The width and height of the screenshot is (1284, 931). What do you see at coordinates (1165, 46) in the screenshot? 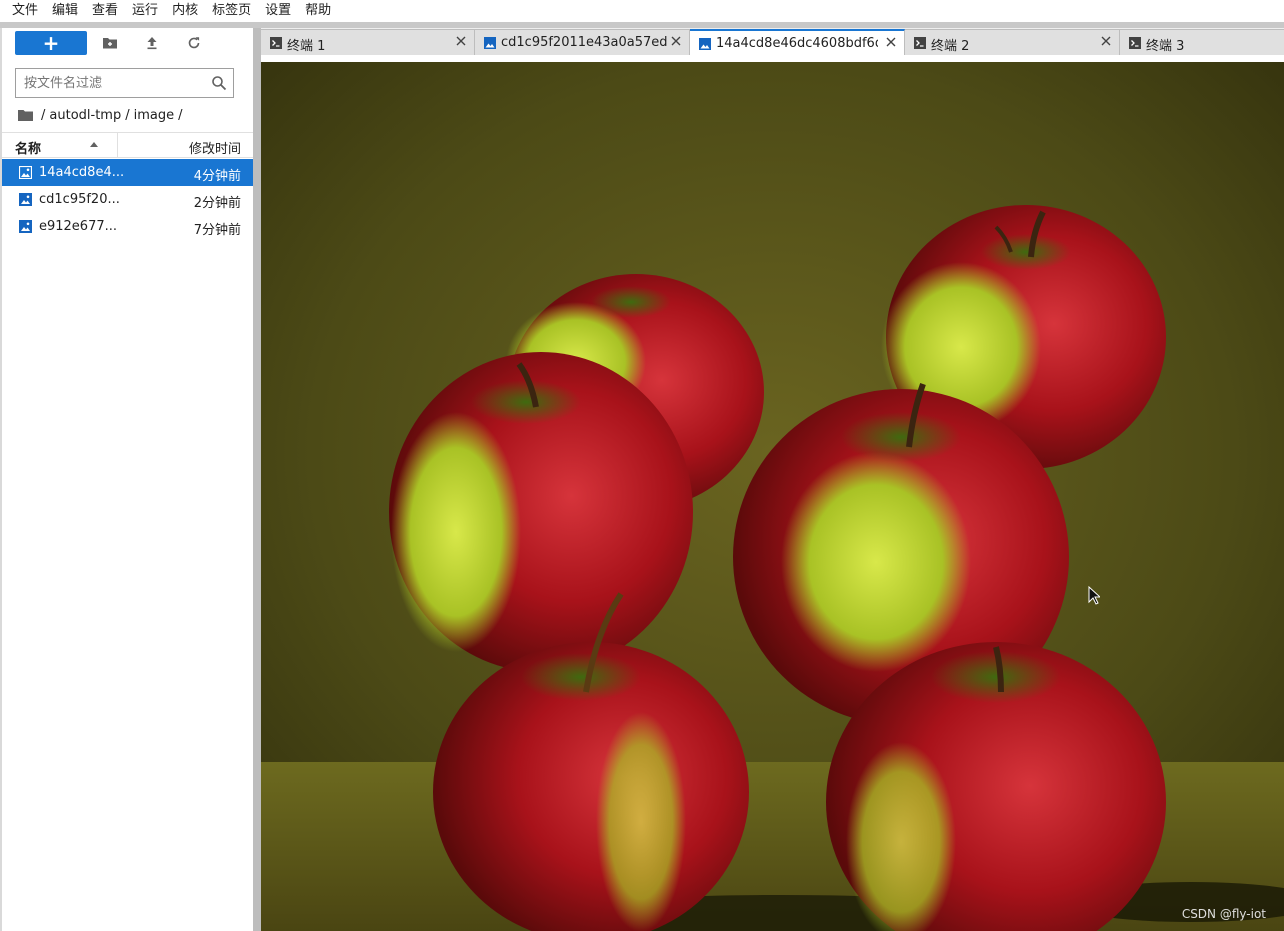
I see `tab-label: 终端 3` at bounding box center [1165, 46].